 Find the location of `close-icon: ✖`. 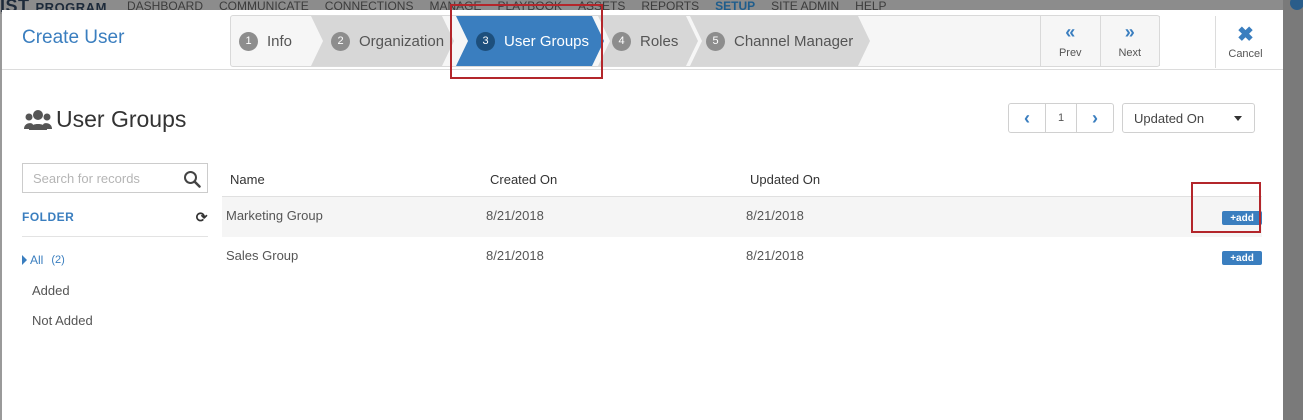

close-icon: ✖ is located at coordinates (1245, 34).